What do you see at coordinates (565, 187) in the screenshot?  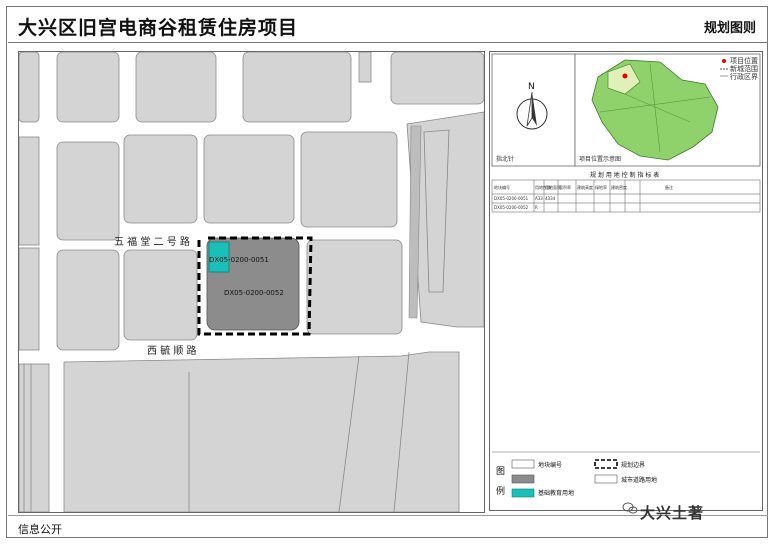 I see `th-4: 容积率` at bounding box center [565, 187].